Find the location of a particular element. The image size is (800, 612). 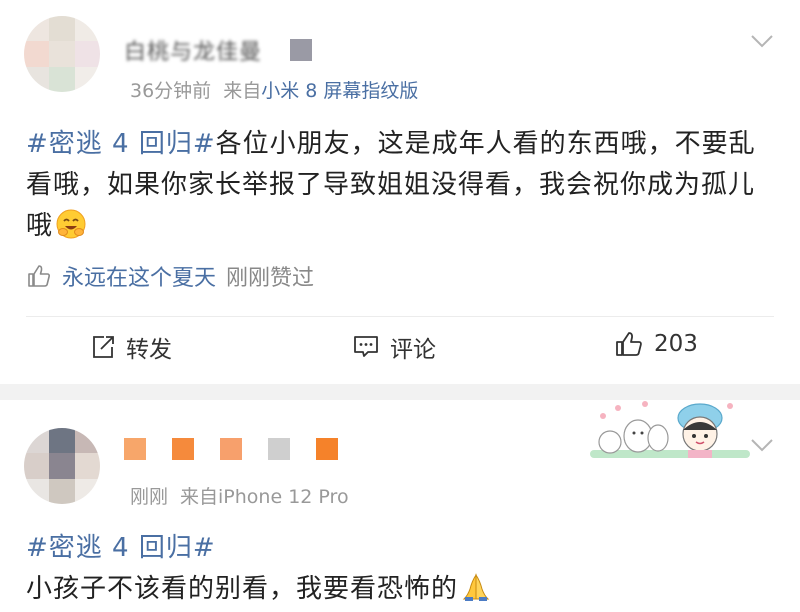

post-meta: 36分钟前 来自小米 8 屏幕指纹版 is located at coordinates (274, 89).